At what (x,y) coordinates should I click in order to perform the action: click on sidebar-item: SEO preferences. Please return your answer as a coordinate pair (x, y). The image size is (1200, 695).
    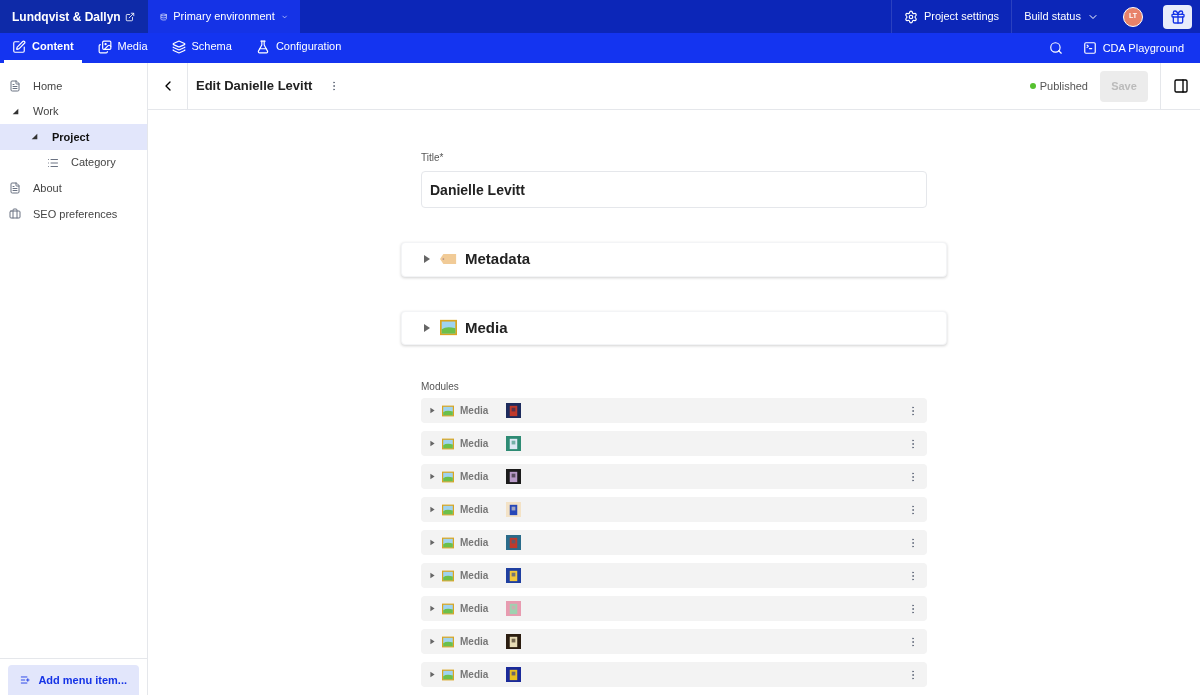
    Looking at the image, I should click on (73, 213).